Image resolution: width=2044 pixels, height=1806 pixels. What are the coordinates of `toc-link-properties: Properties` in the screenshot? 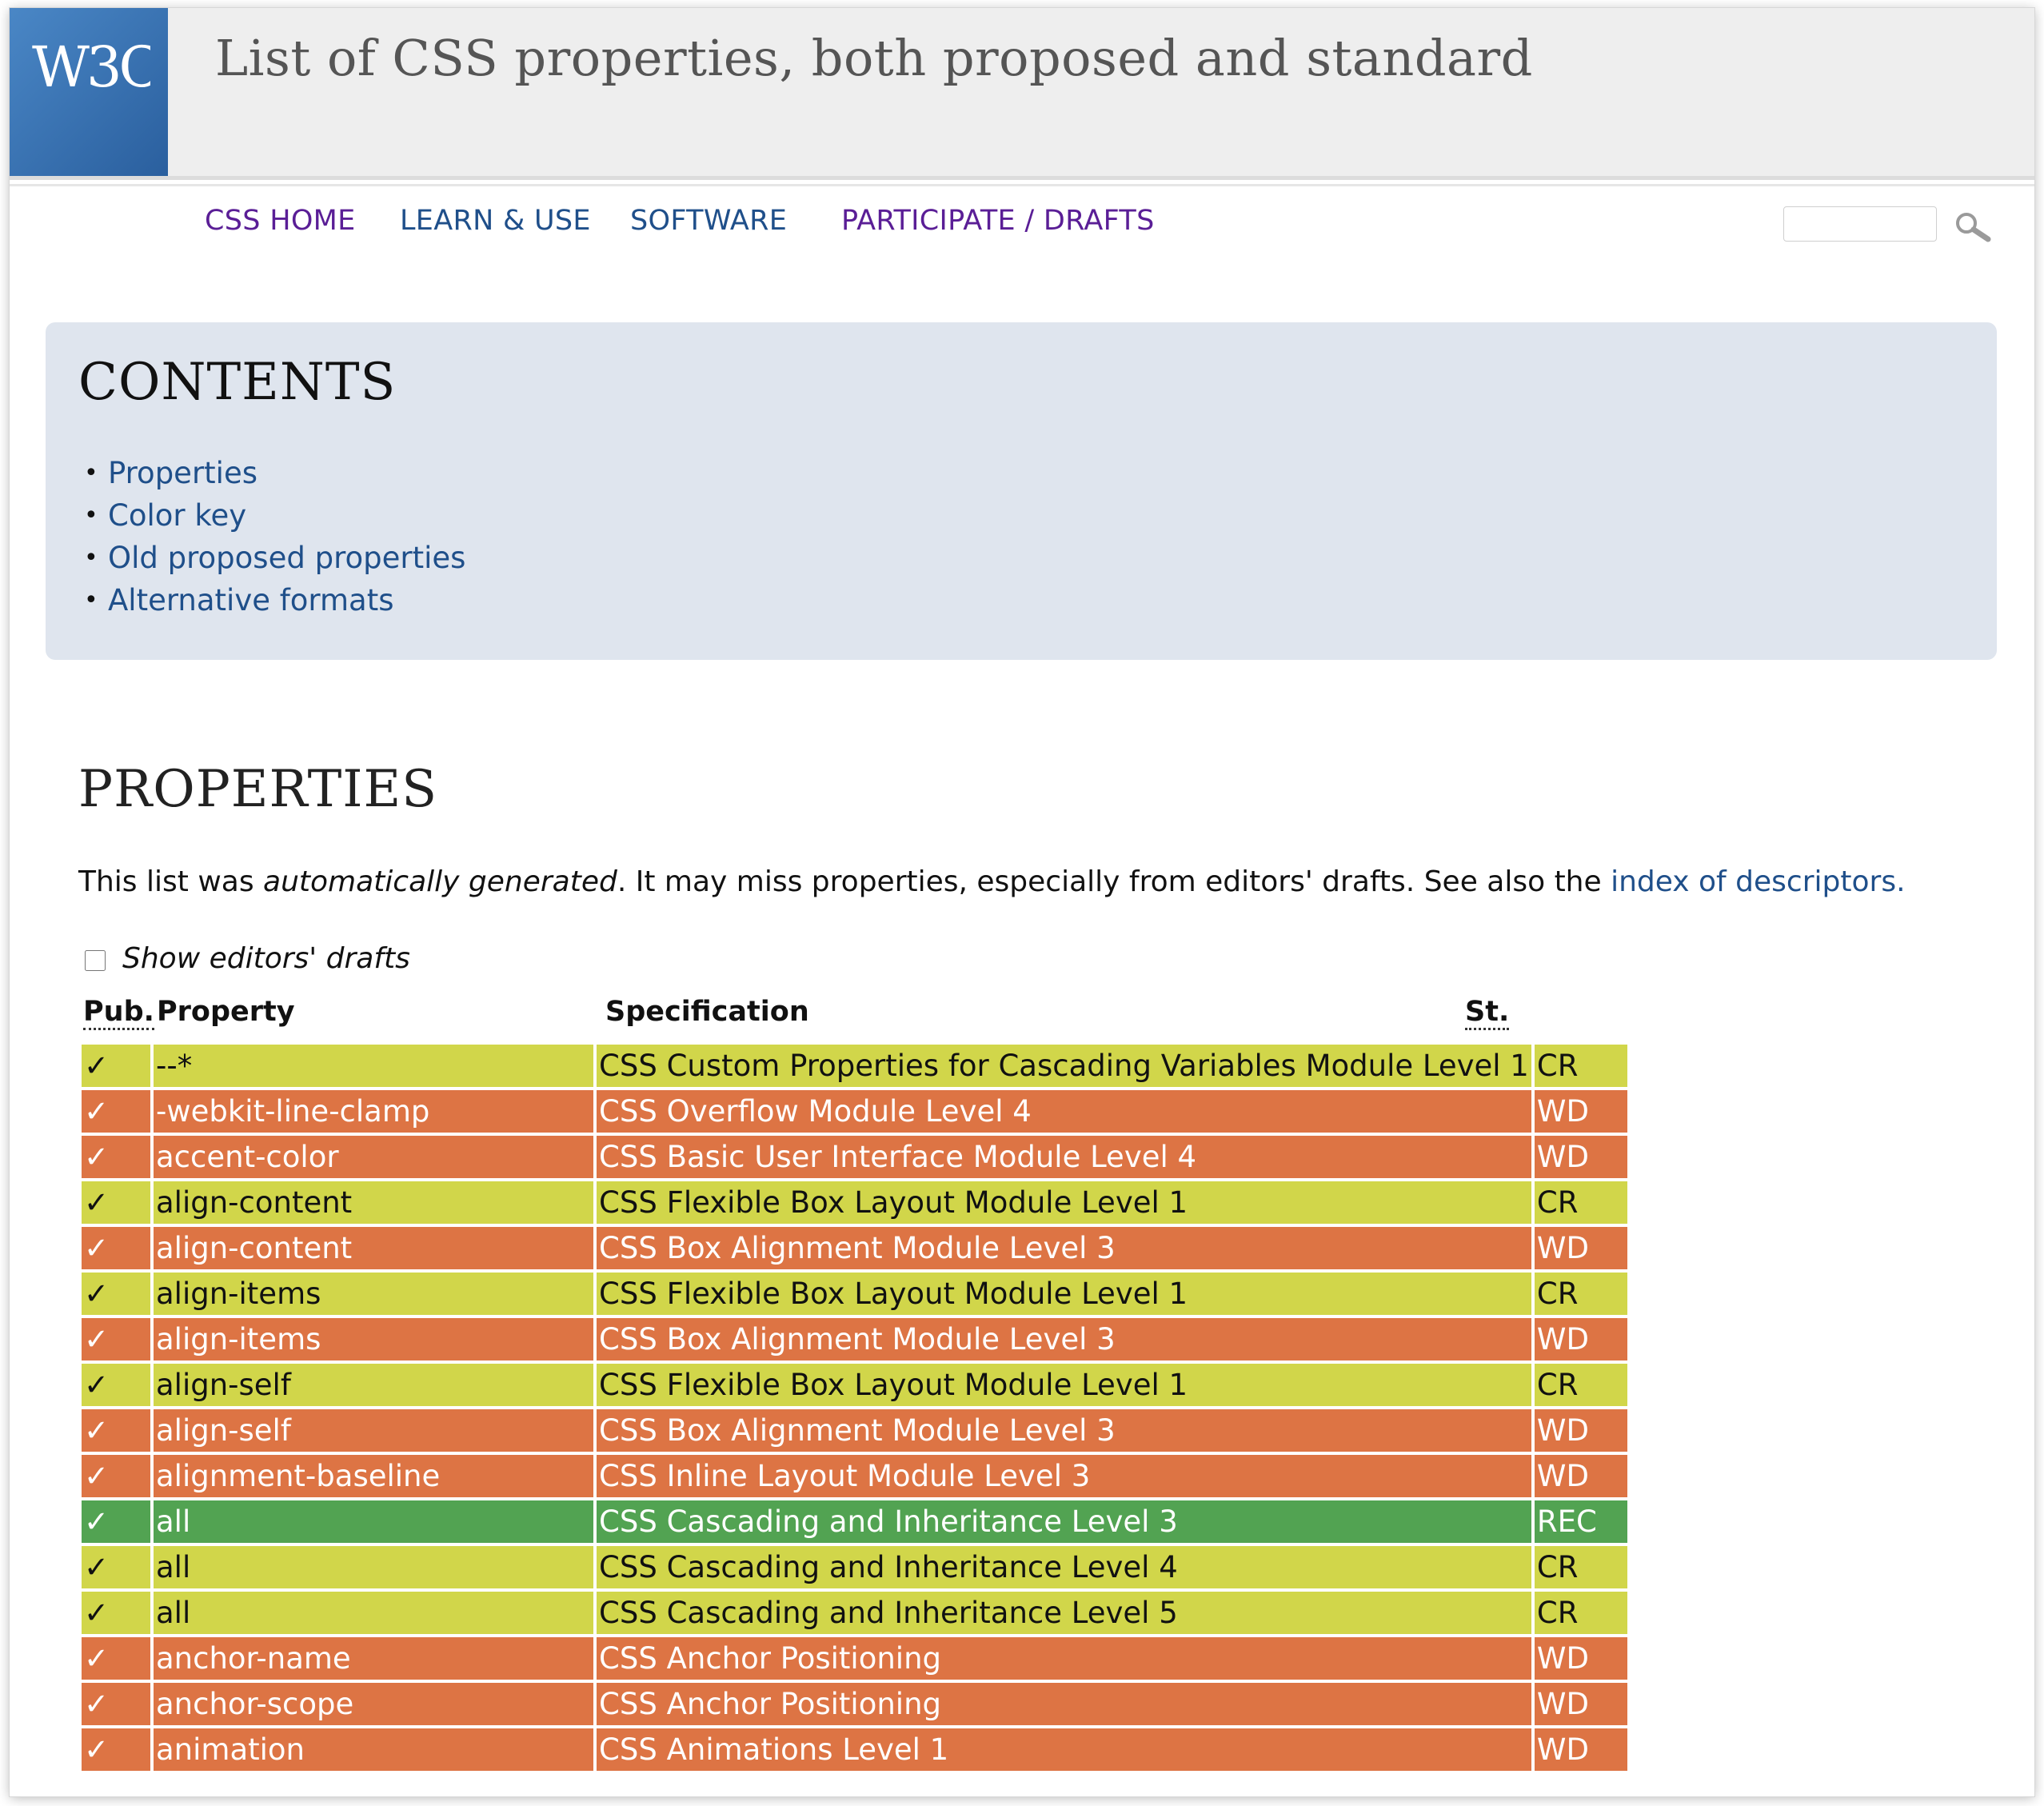 It's located at (182, 473).